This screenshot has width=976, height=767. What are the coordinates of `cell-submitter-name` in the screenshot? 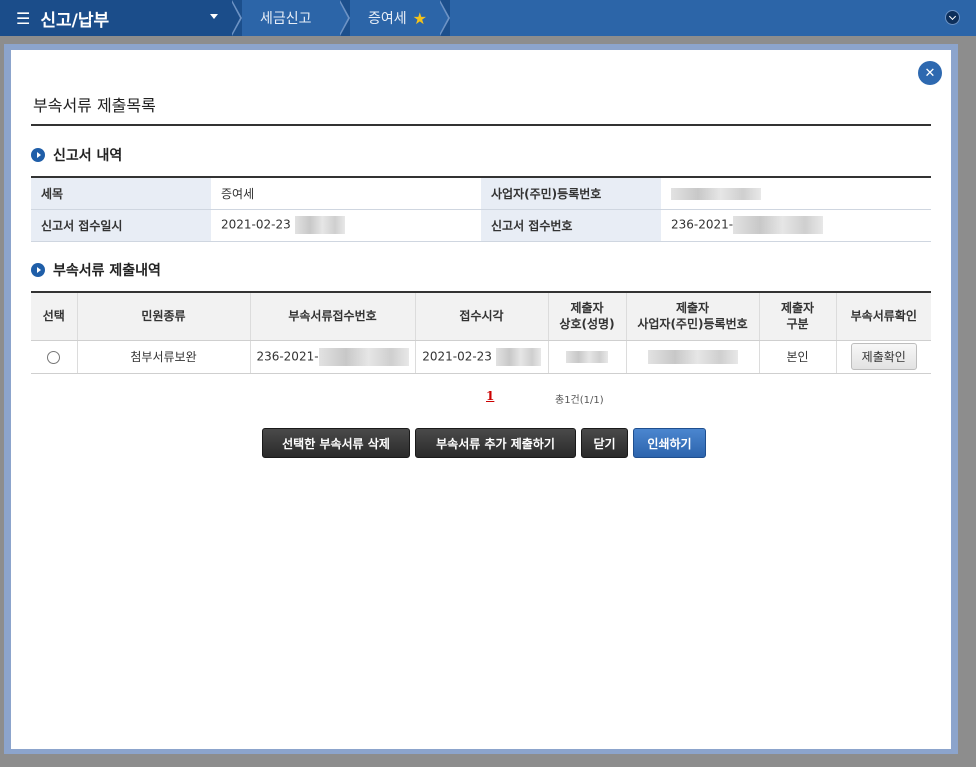 It's located at (587, 357).